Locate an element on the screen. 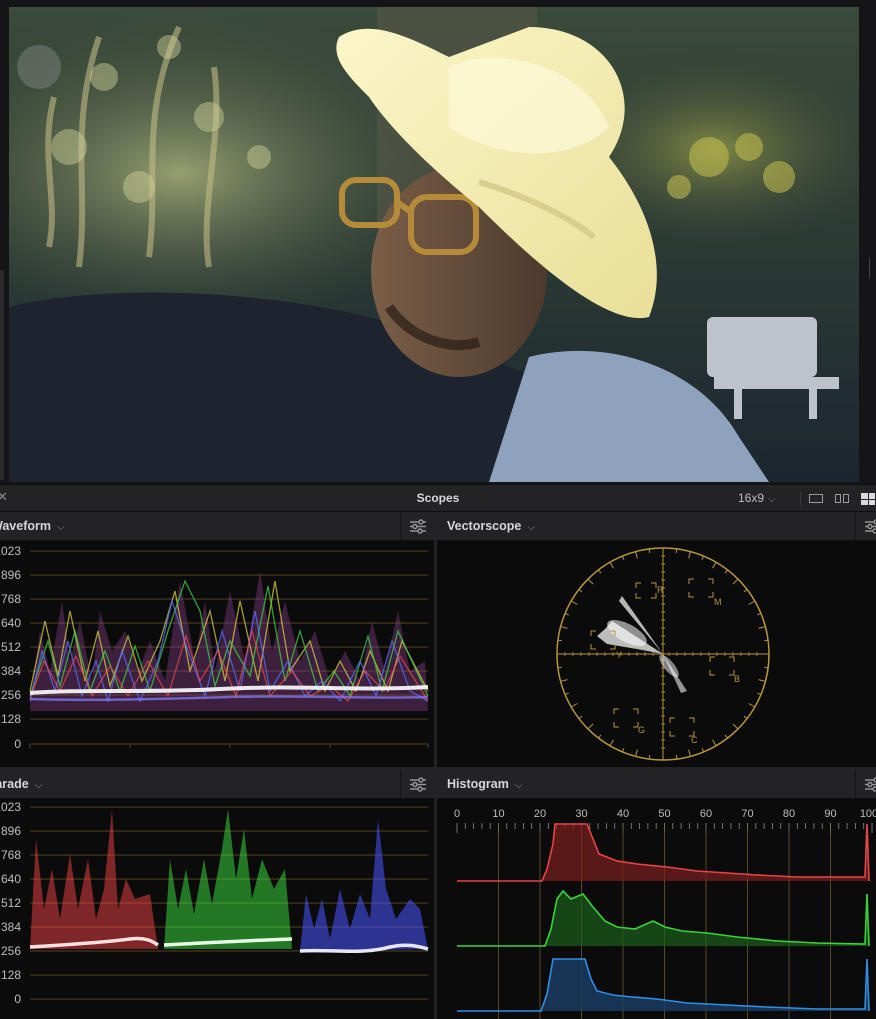 This screenshot has width=876, height=1019. parade-title: Parade is located at coordinates (14, 784).